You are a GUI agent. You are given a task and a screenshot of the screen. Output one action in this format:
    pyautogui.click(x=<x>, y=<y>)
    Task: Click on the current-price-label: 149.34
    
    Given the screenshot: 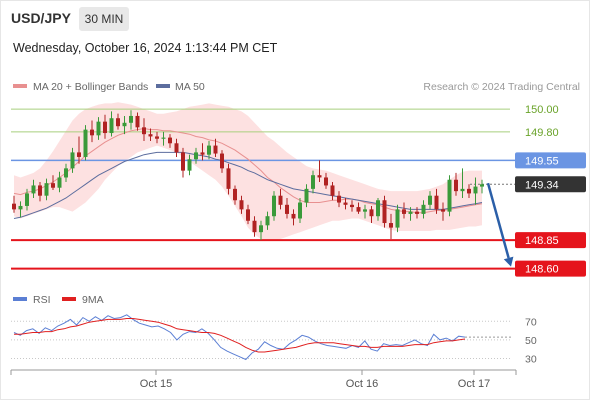 What is the action you would take?
    pyautogui.click(x=542, y=185)
    